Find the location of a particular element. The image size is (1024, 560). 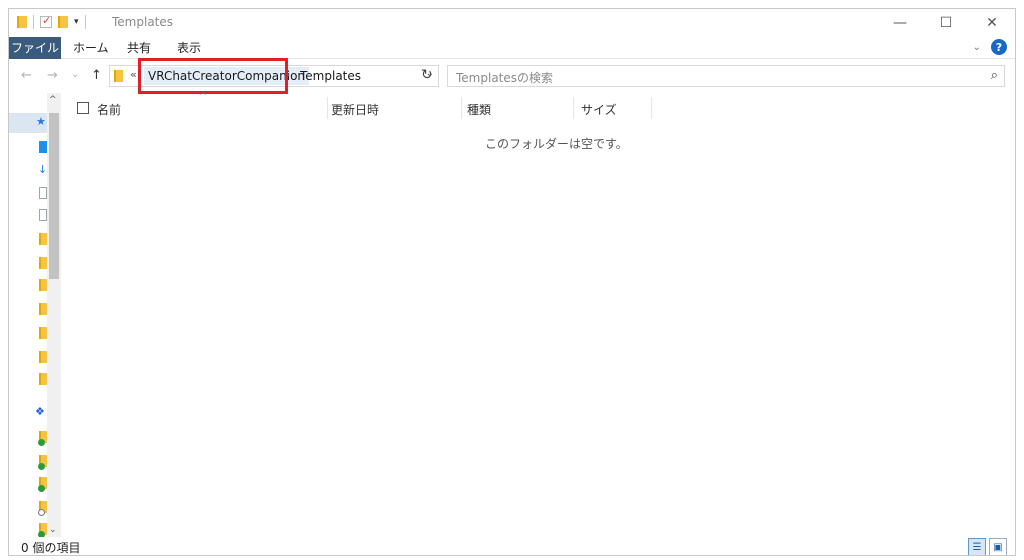

empty-folder-message: このフォルダーは空です。 is located at coordinates (556, 144).